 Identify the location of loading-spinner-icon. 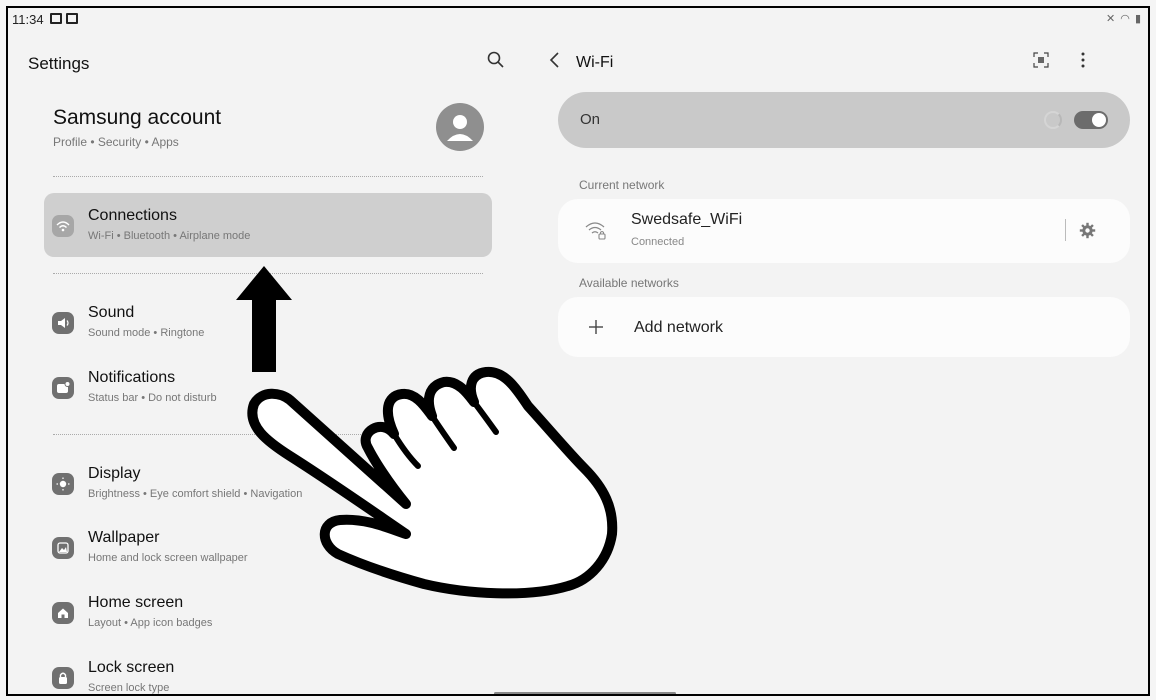
(1053, 120).